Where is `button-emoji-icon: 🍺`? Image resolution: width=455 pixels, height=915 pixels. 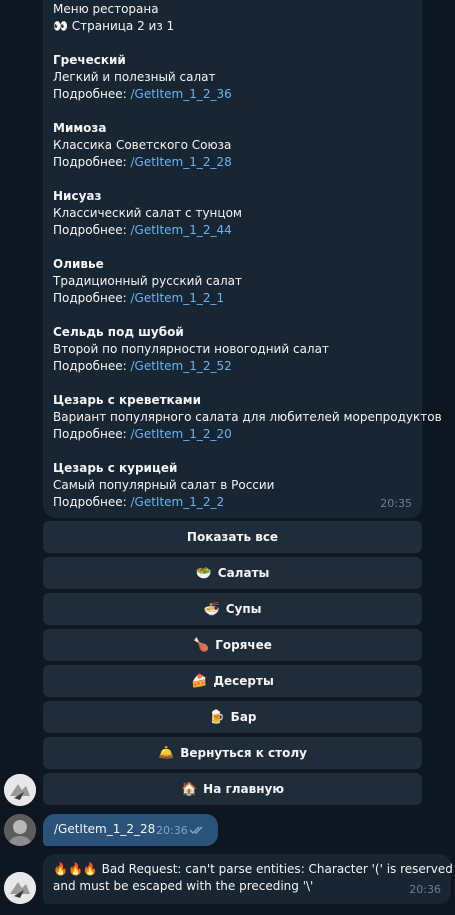 button-emoji-icon: 🍺 is located at coordinates (216, 717).